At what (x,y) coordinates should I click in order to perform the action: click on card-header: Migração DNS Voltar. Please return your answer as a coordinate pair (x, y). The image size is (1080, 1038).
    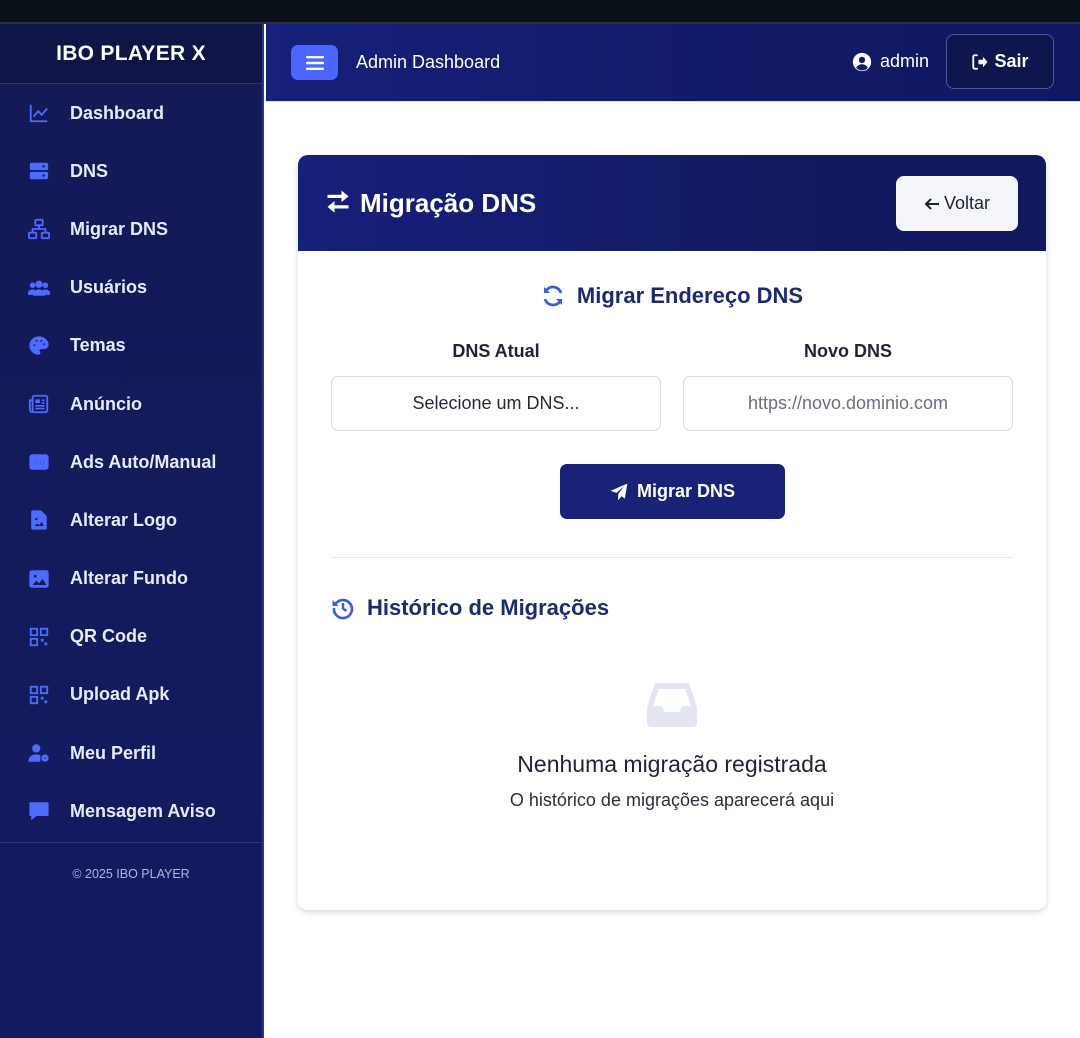
    Looking at the image, I should click on (672, 203).